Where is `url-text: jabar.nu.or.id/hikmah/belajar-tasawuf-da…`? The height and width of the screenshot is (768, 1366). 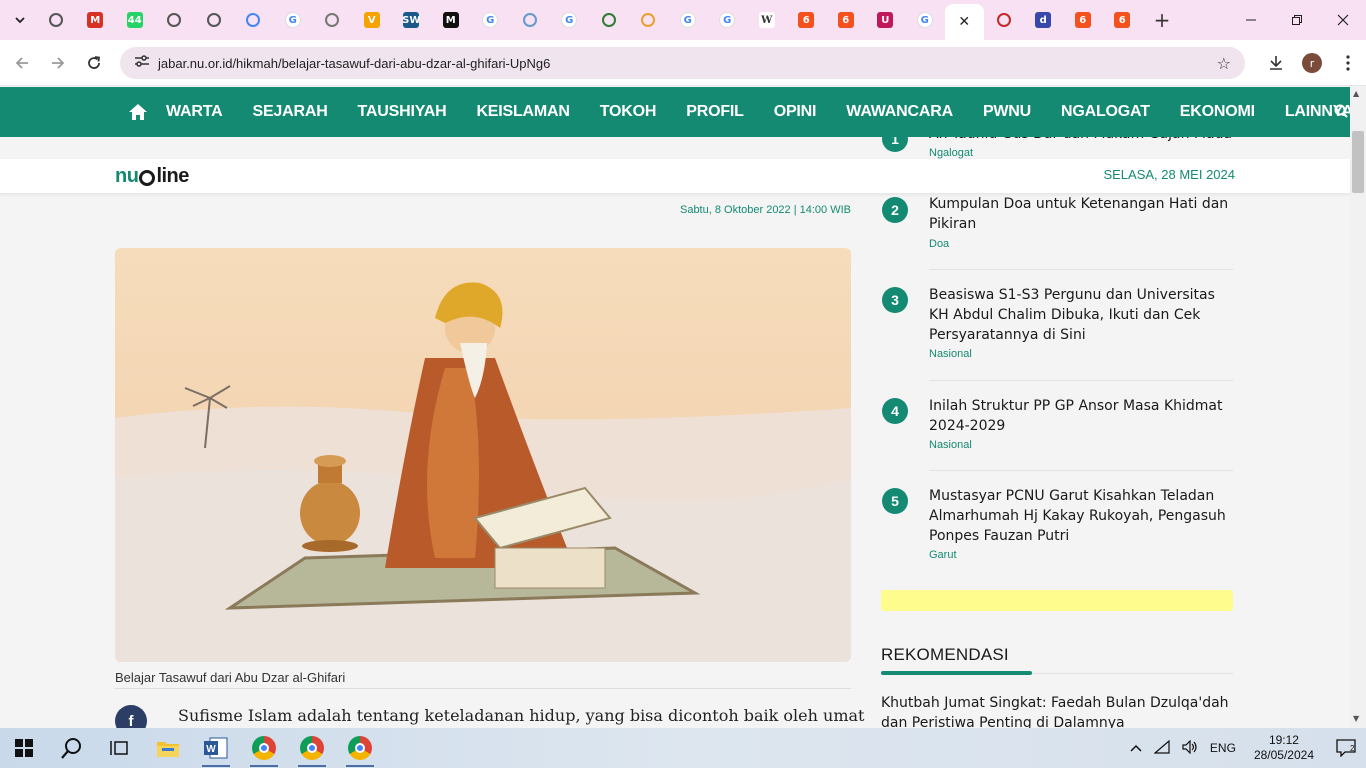
url-text: jabar.nu.or.id/hikmah/belajar-tasawuf-da… is located at coordinates (354, 63).